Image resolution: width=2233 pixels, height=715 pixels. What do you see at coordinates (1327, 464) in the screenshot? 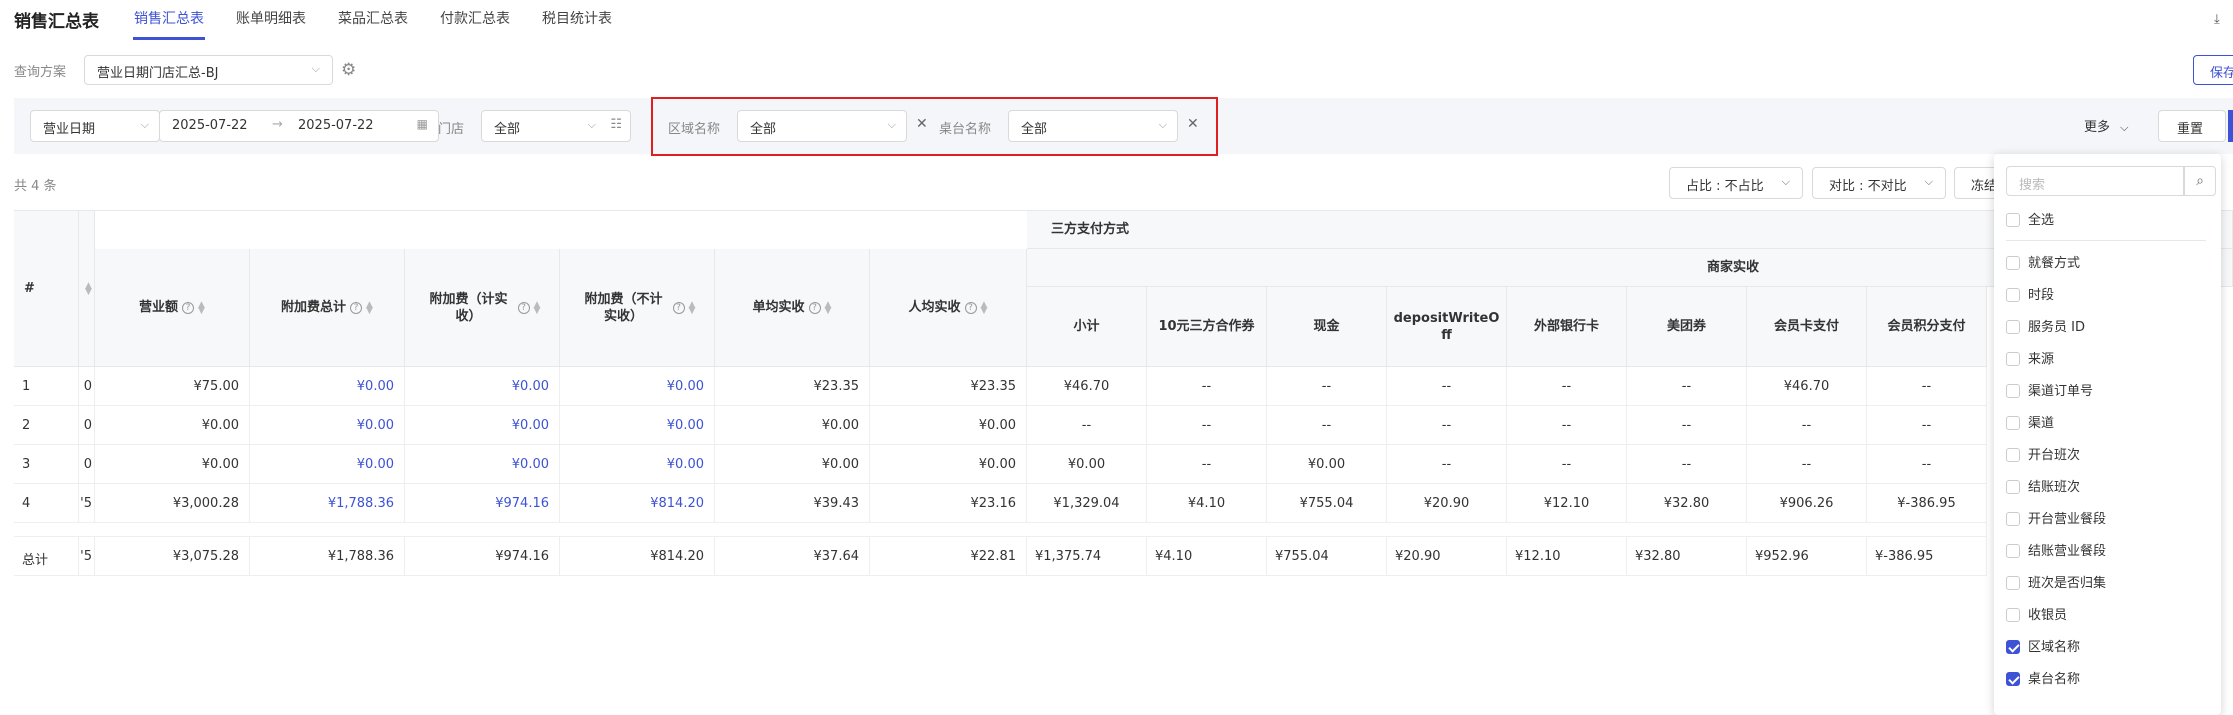
I see `table-cell-cash: ¥0.00` at bounding box center [1327, 464].